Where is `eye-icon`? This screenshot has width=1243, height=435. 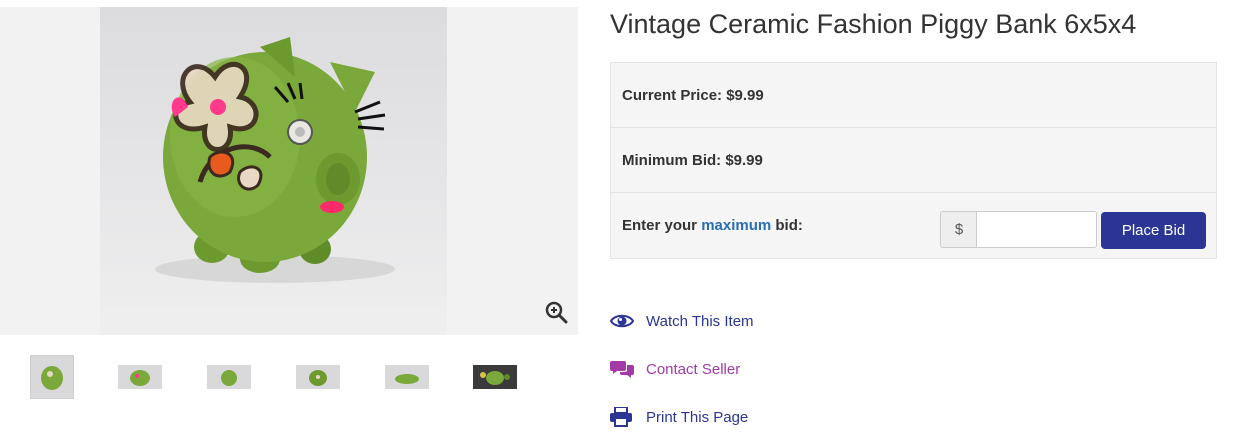
eye-icon is located at coordinates (623, 321).